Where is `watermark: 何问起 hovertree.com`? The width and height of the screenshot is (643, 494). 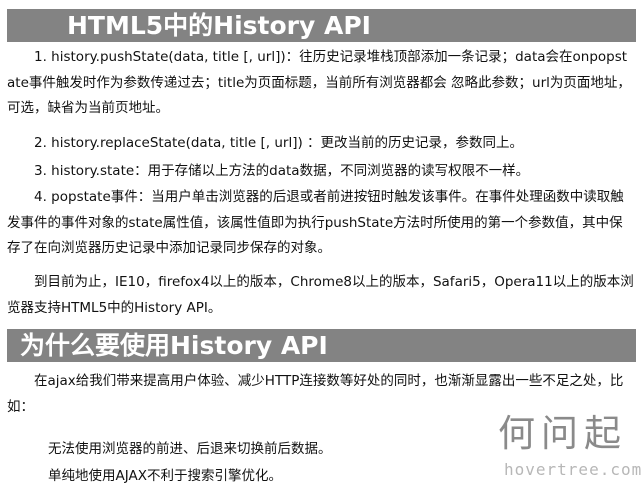
watermark: 何问起 hovertree.com is located at coordinates (569, 447).